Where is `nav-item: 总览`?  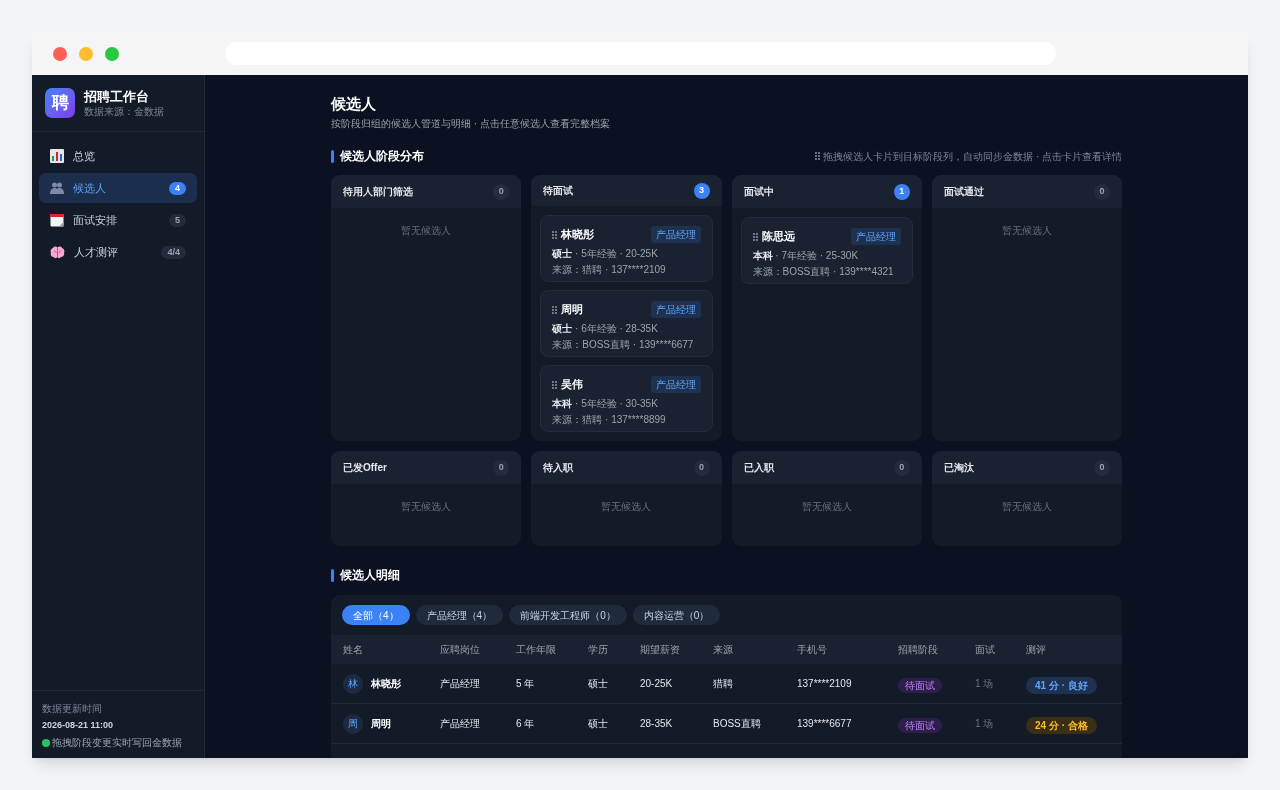 nav-item: 总览 is located at coordinates (118, 156).